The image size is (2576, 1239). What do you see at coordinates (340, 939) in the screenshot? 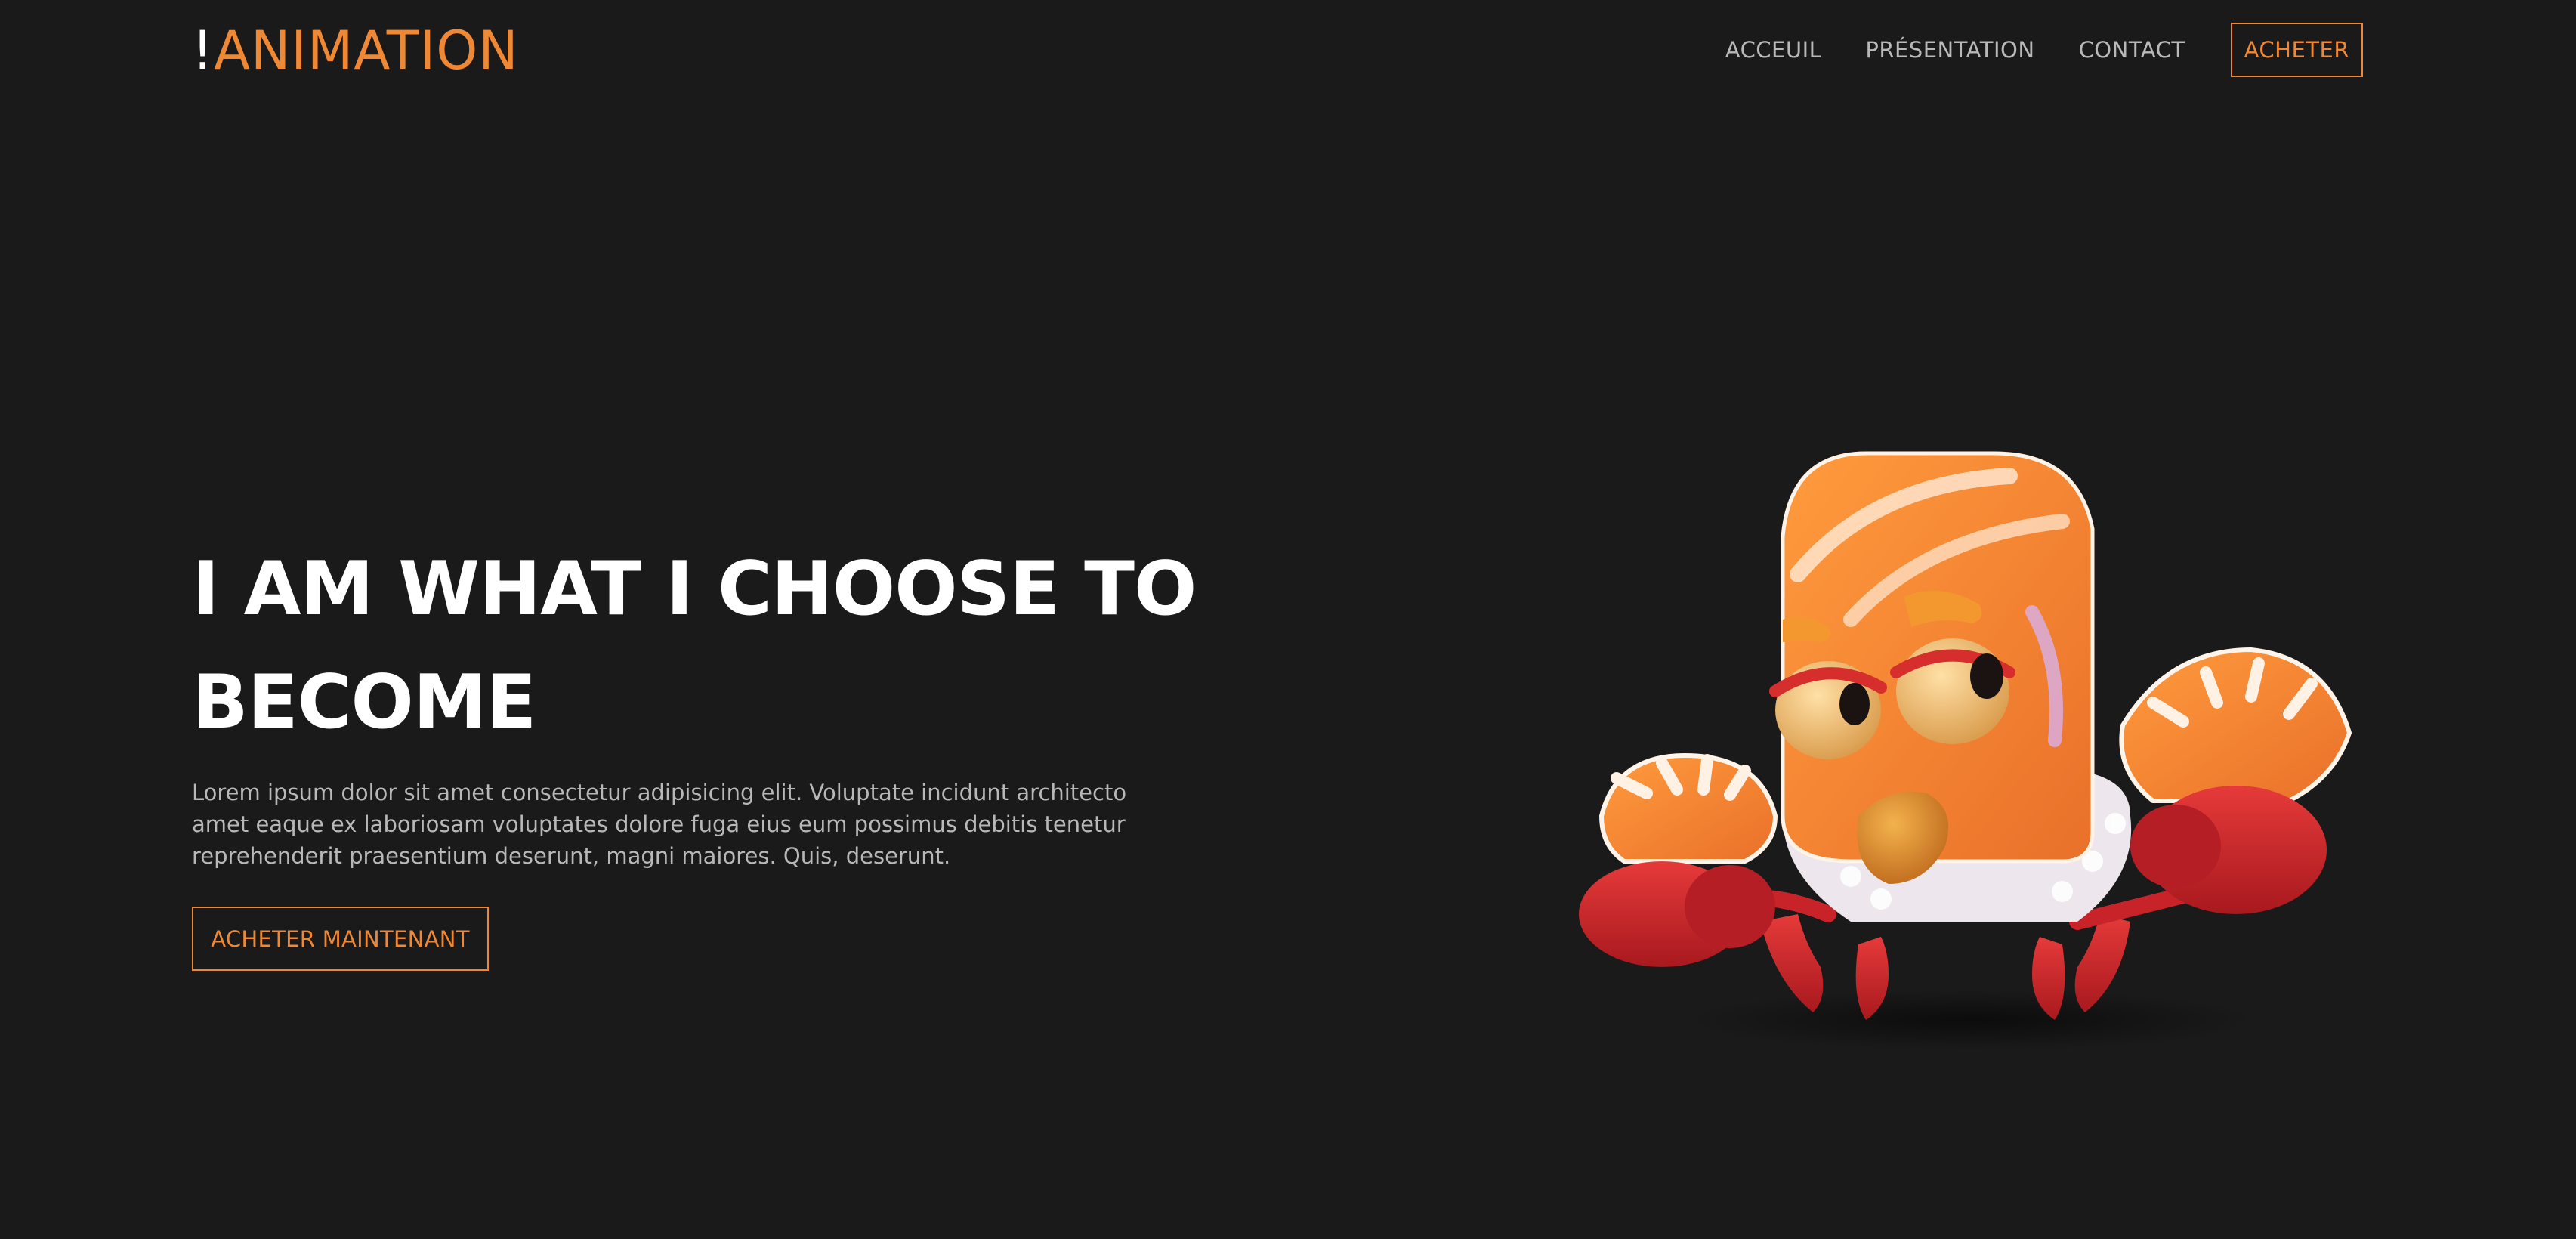
I see `buy-now-button: ACHETER MAINTENANT` at bounding box center [340, 939].